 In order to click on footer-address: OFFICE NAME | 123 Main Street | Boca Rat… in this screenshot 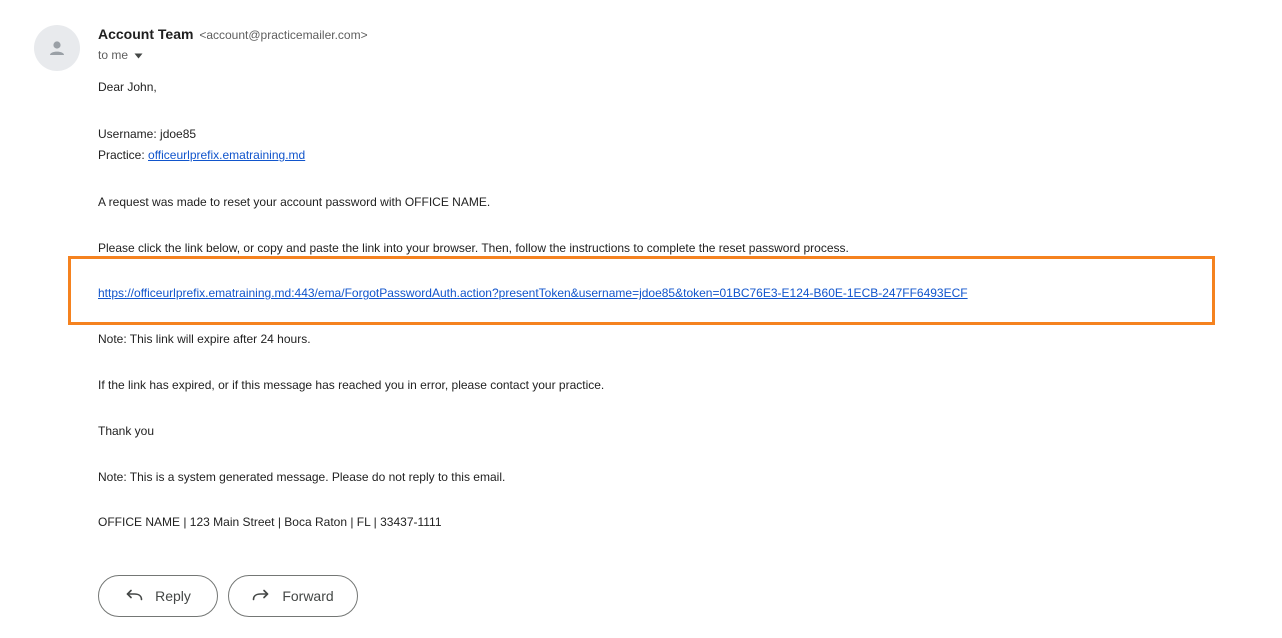, I will do `click(270, 522)`.